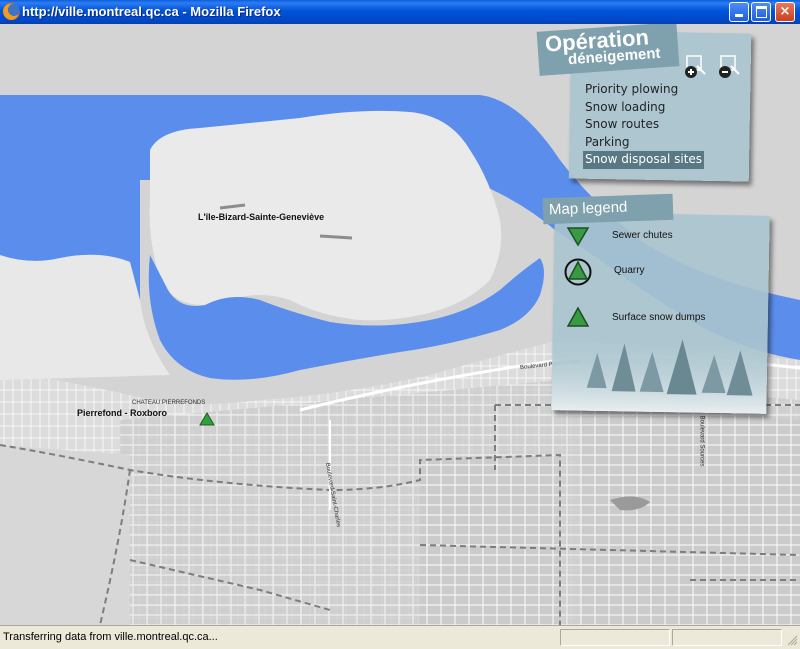  What do you see at coordinates (588, 208) in the screenshot?
I see `legend-title: Map legend` at bounding box center [588, 208].